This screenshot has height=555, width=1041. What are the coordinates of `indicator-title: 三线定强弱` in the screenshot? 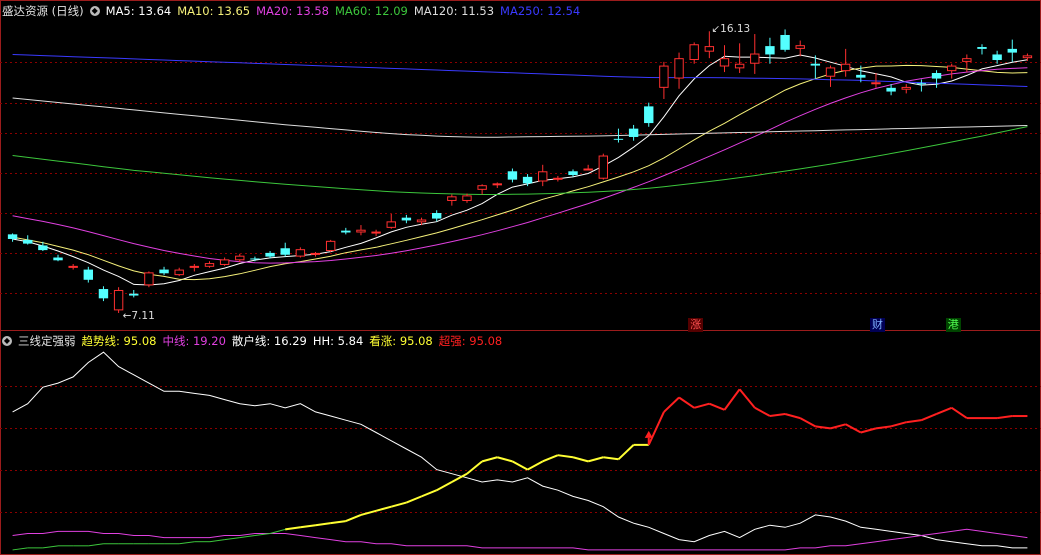 It's located at (47, 341).